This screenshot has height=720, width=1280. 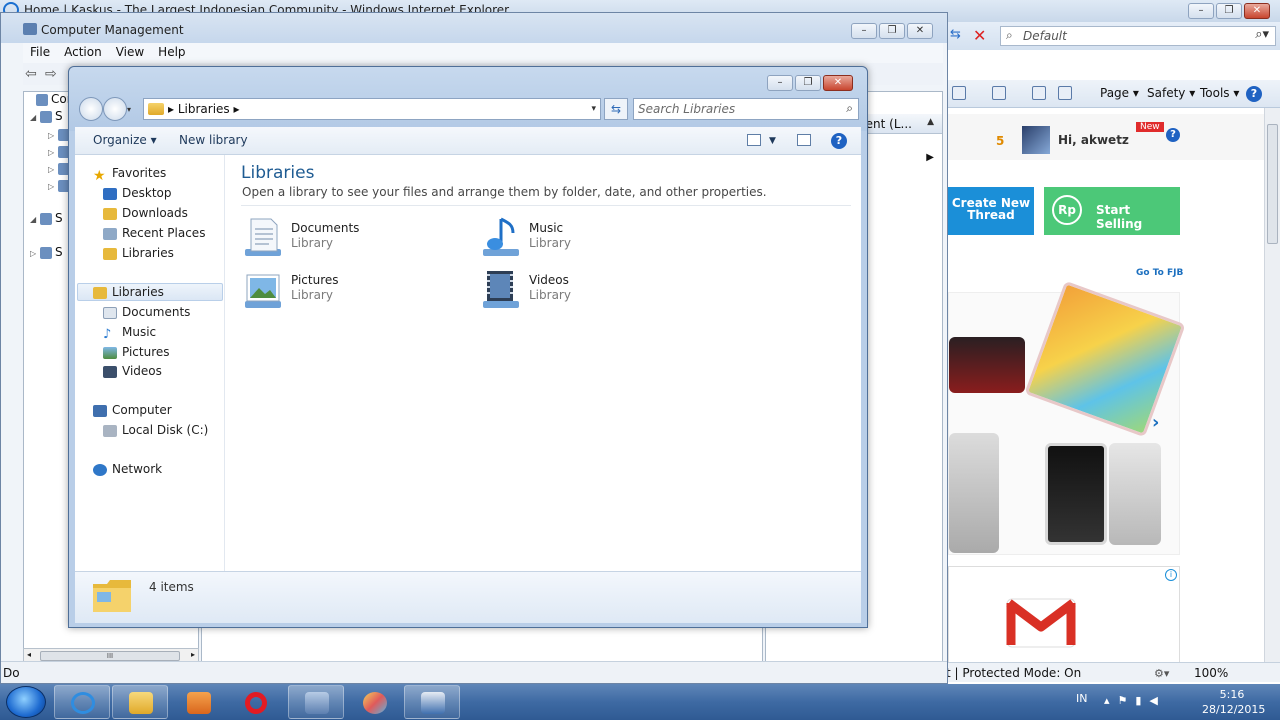 What do you see at coordinates (40, 53) in the screenshot?
I see `menu-file: File` at bounding box center [40, 53].